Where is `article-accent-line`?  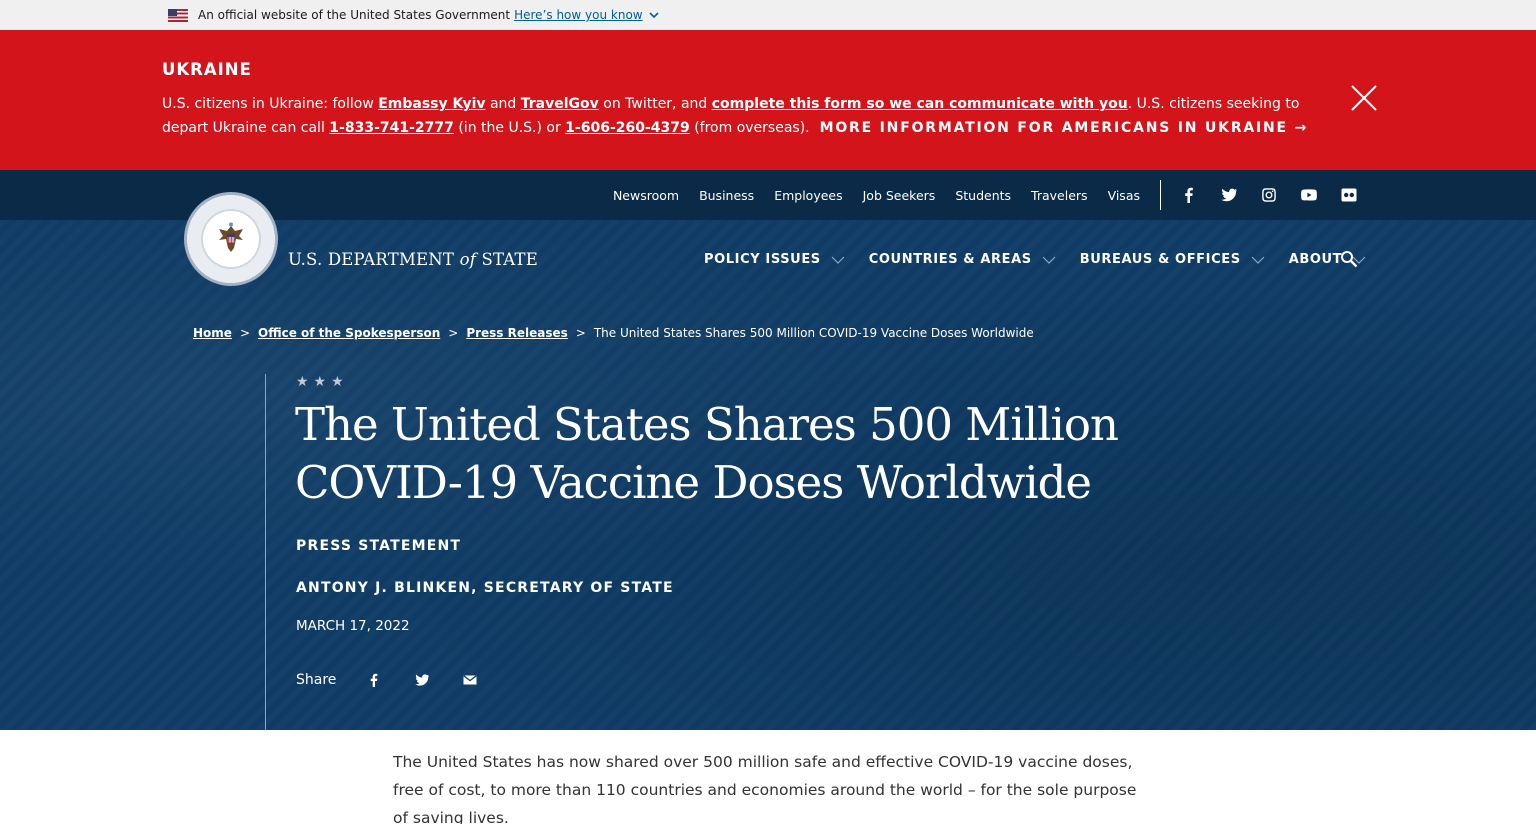 article-accent-line is located at coordinates (265, 552).